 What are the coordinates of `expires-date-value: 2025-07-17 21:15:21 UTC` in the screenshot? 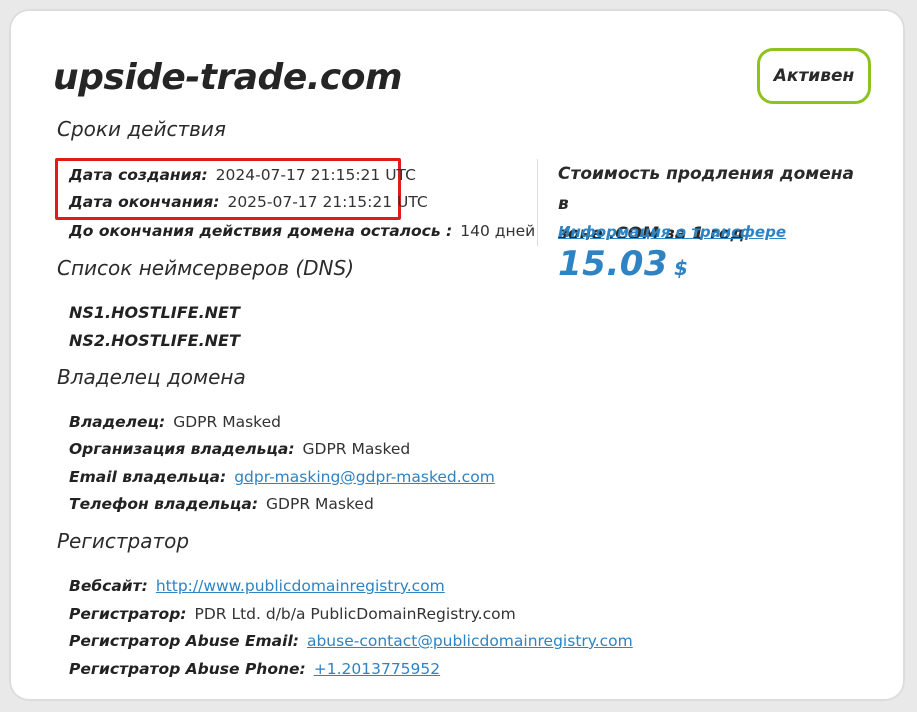 It's located at (327, 202).